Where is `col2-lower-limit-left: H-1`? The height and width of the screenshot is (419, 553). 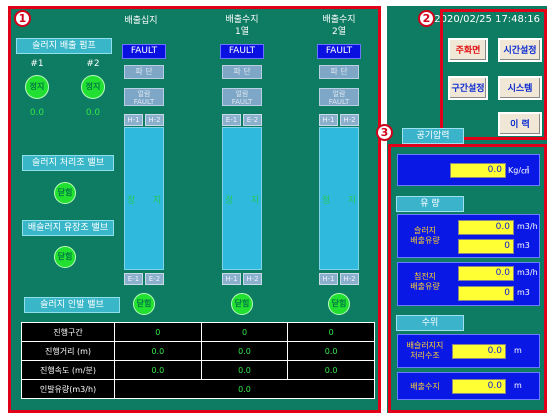 col2-lower-limit-left: H-1 is located at coordinates (231, 279).